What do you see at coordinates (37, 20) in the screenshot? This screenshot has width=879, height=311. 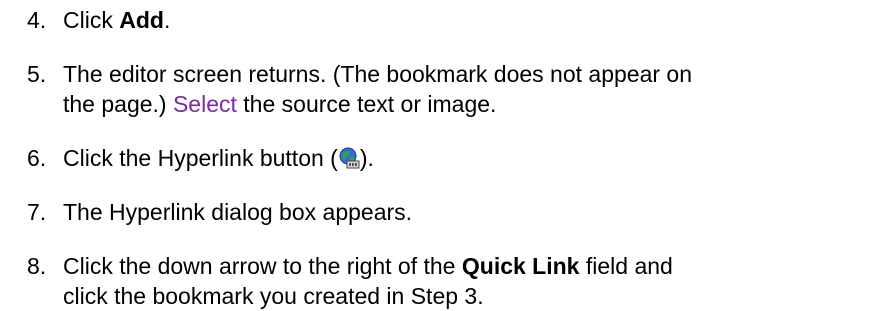 I see `step-number: 4.` at bounding box center [37, 20].